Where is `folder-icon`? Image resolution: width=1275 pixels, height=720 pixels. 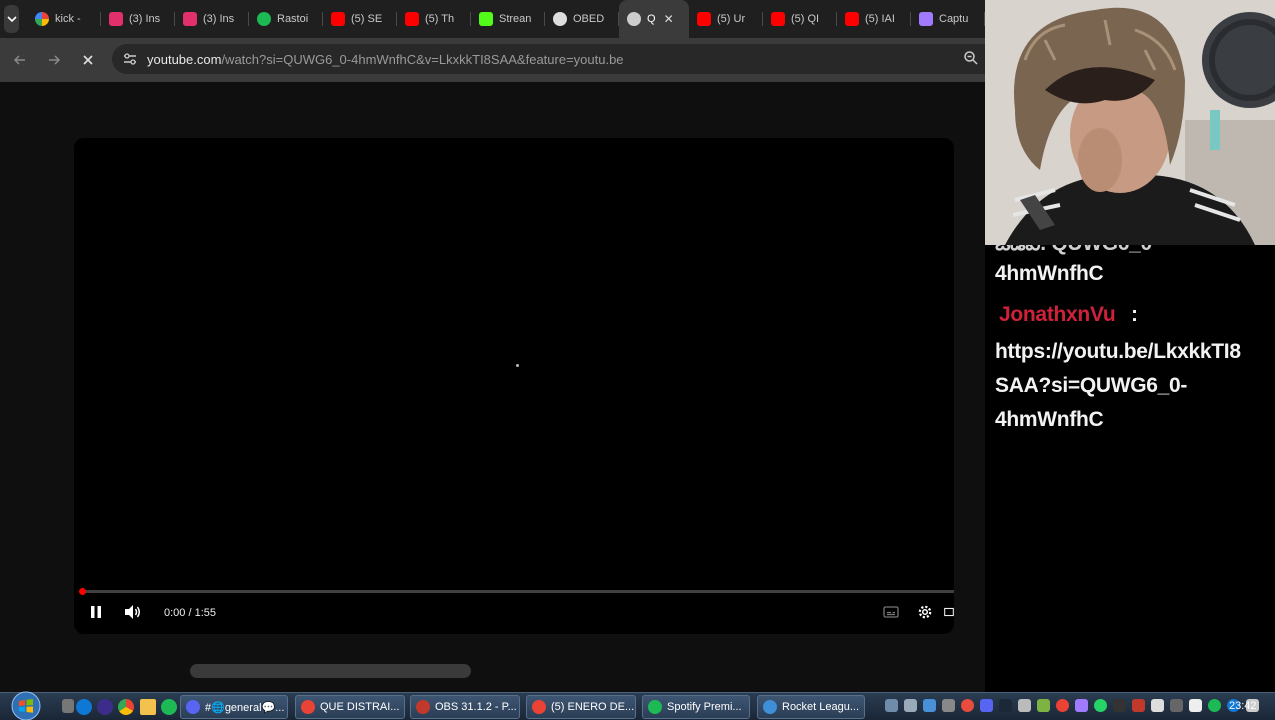 folder-icon is located at coordinates (148, 707).